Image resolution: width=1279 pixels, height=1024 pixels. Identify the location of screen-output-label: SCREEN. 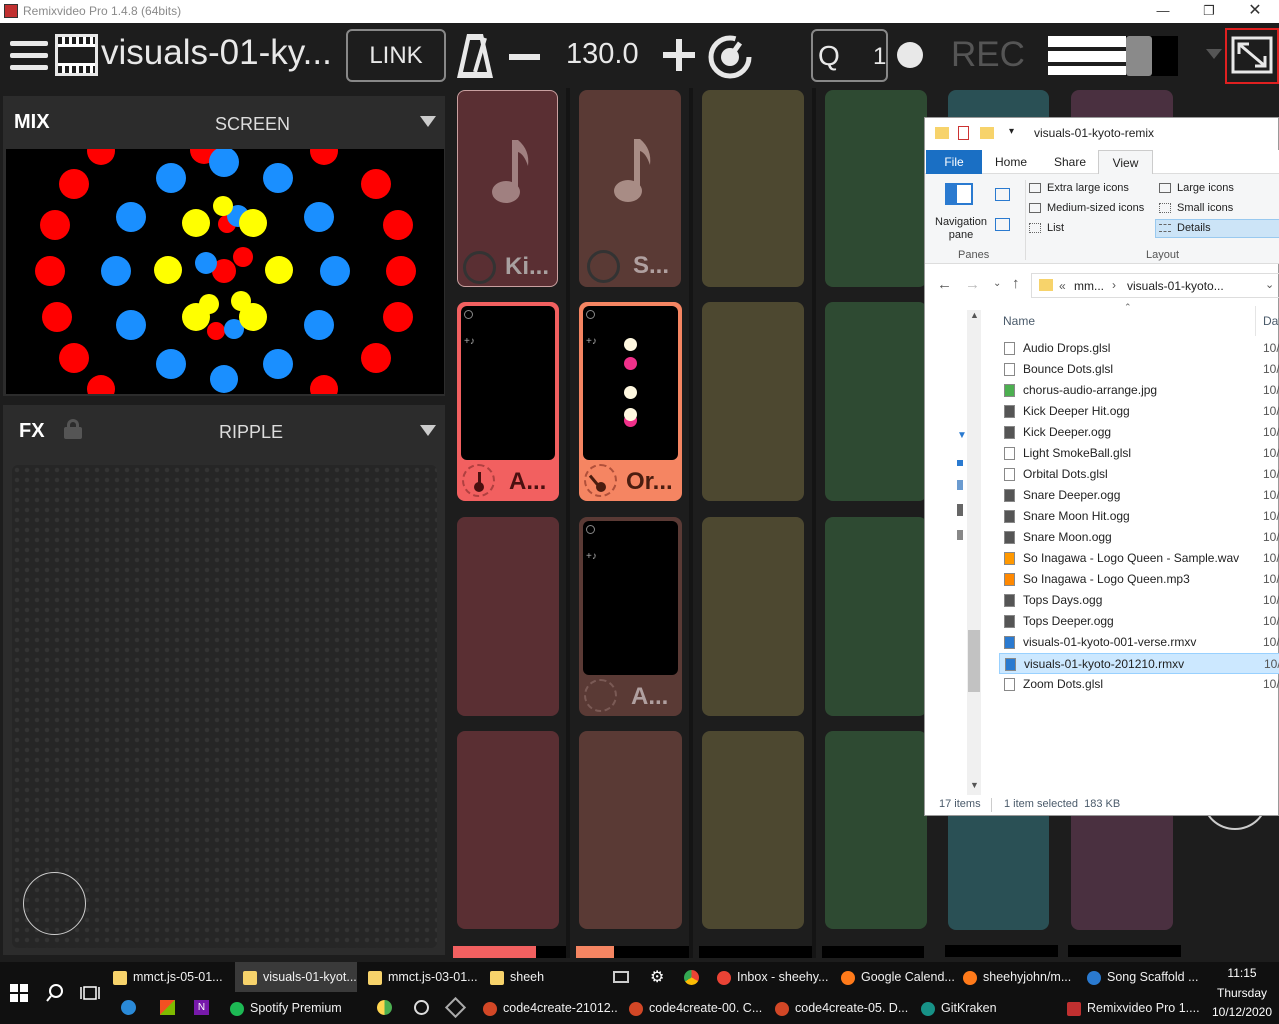
(252, 124).